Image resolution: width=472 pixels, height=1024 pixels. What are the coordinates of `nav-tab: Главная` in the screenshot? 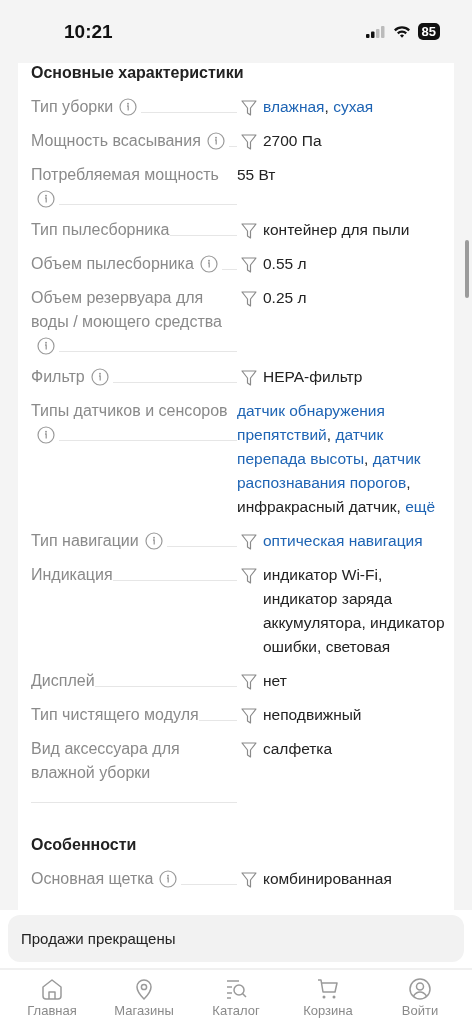 It's located at (52, 997).